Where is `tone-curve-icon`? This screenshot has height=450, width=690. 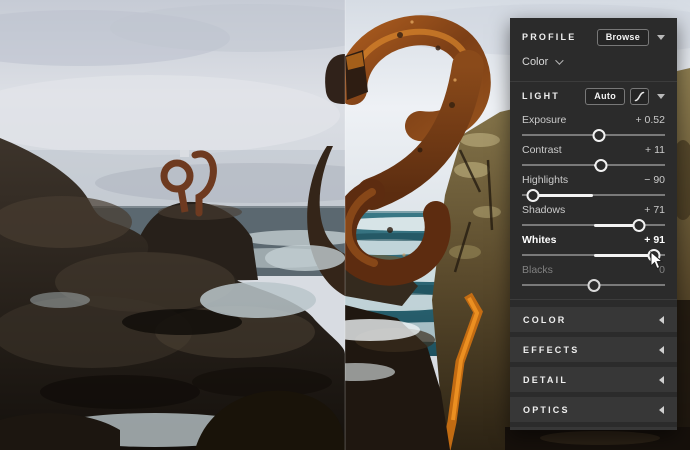 tone-curve-icon is located at coordinates (639, 96).